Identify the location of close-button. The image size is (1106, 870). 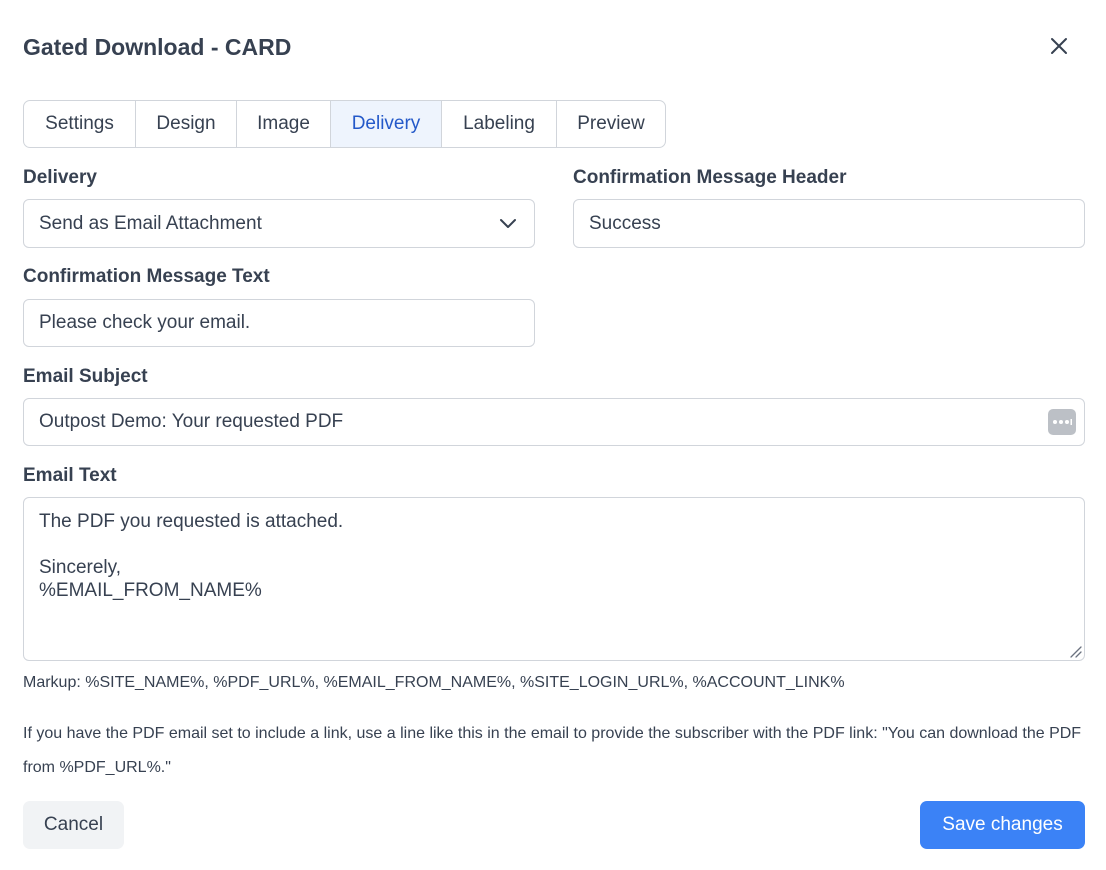
(1059, 46).